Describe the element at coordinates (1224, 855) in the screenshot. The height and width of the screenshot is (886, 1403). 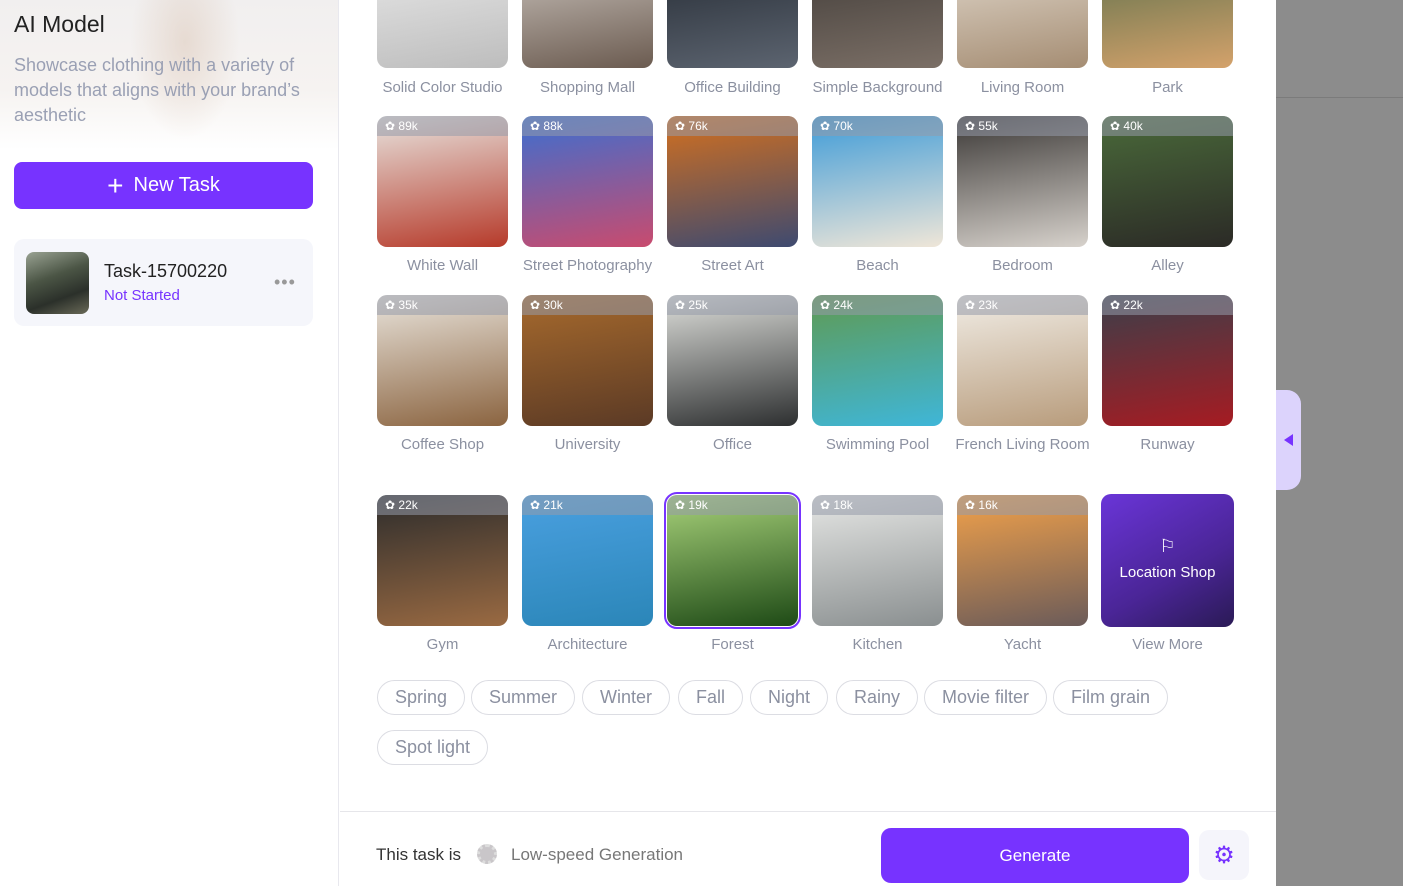
I see `gear-icon: ⚙` at that location.